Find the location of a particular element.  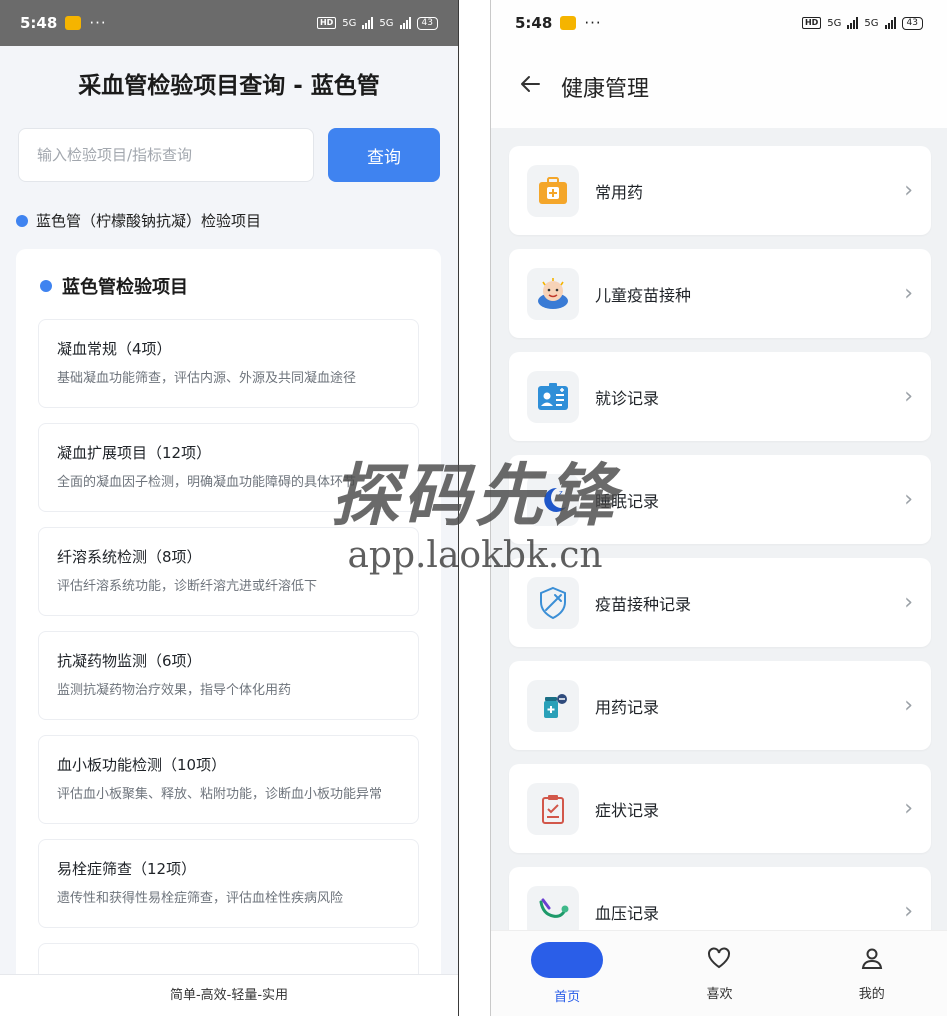

card-title-text: 蓝色管检验项目 is located at coordinates (125, 287).